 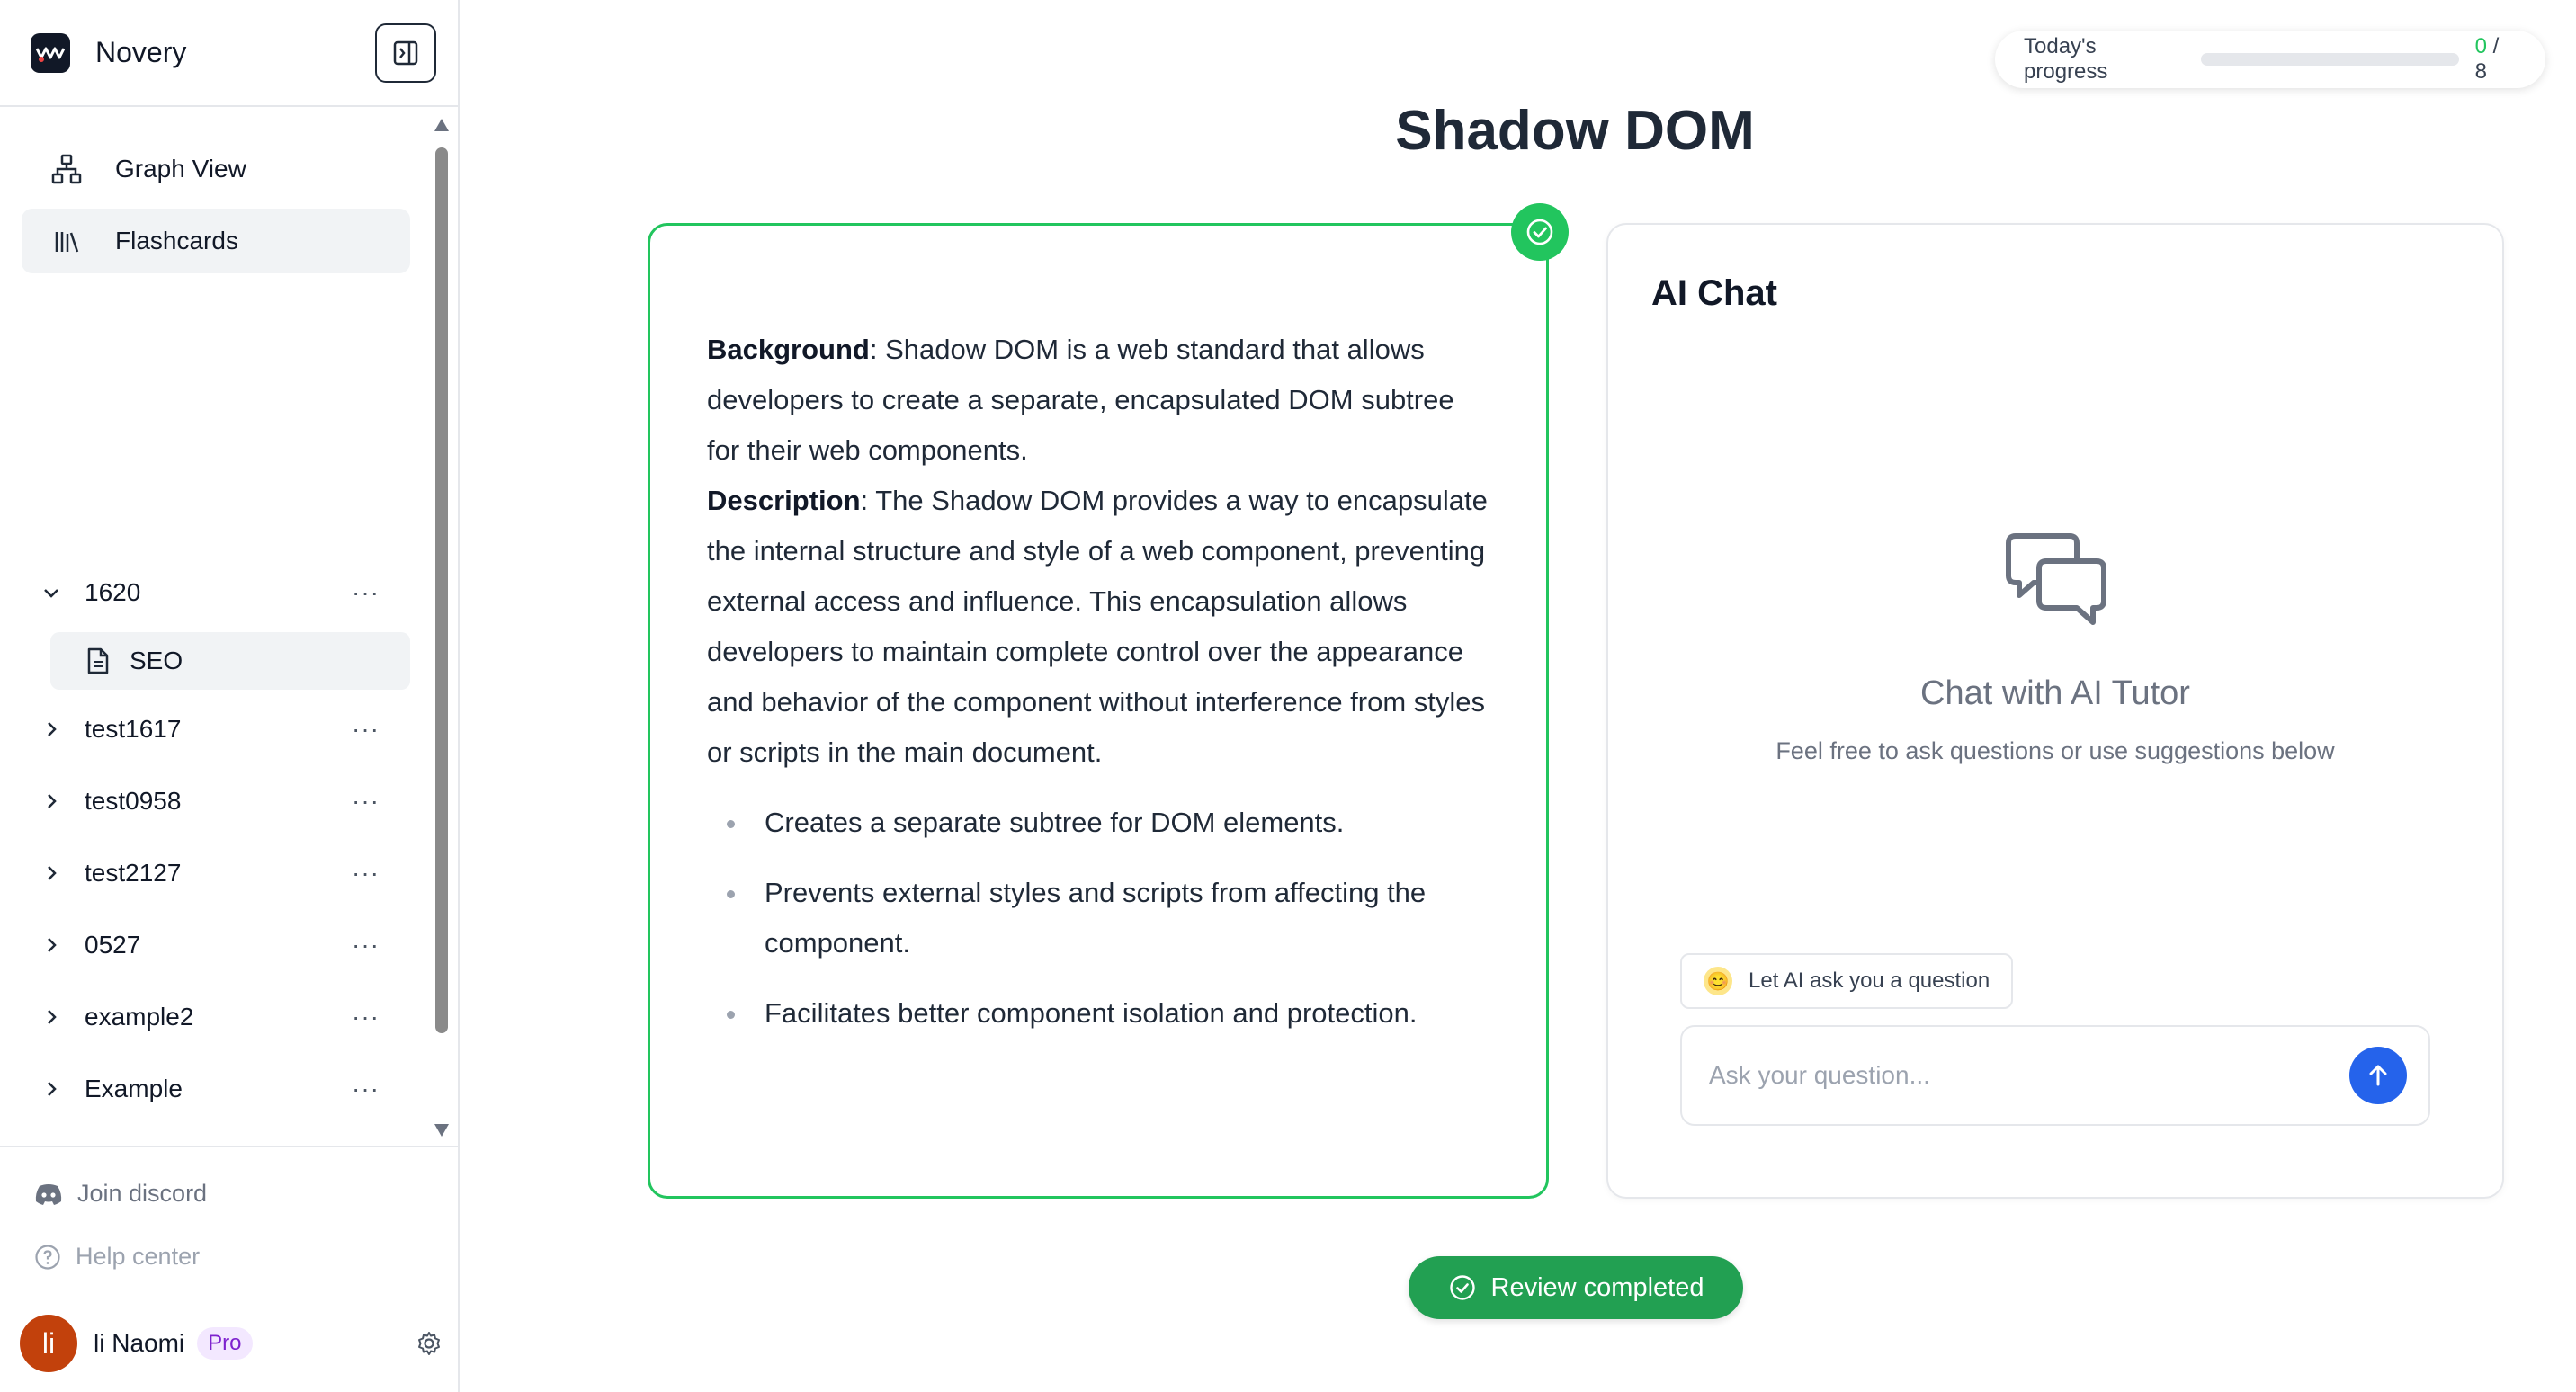 What do you see at coordinates (50, 52) in the screenshot?
I see `app-logo-icon` at bounding box center [50, 52].